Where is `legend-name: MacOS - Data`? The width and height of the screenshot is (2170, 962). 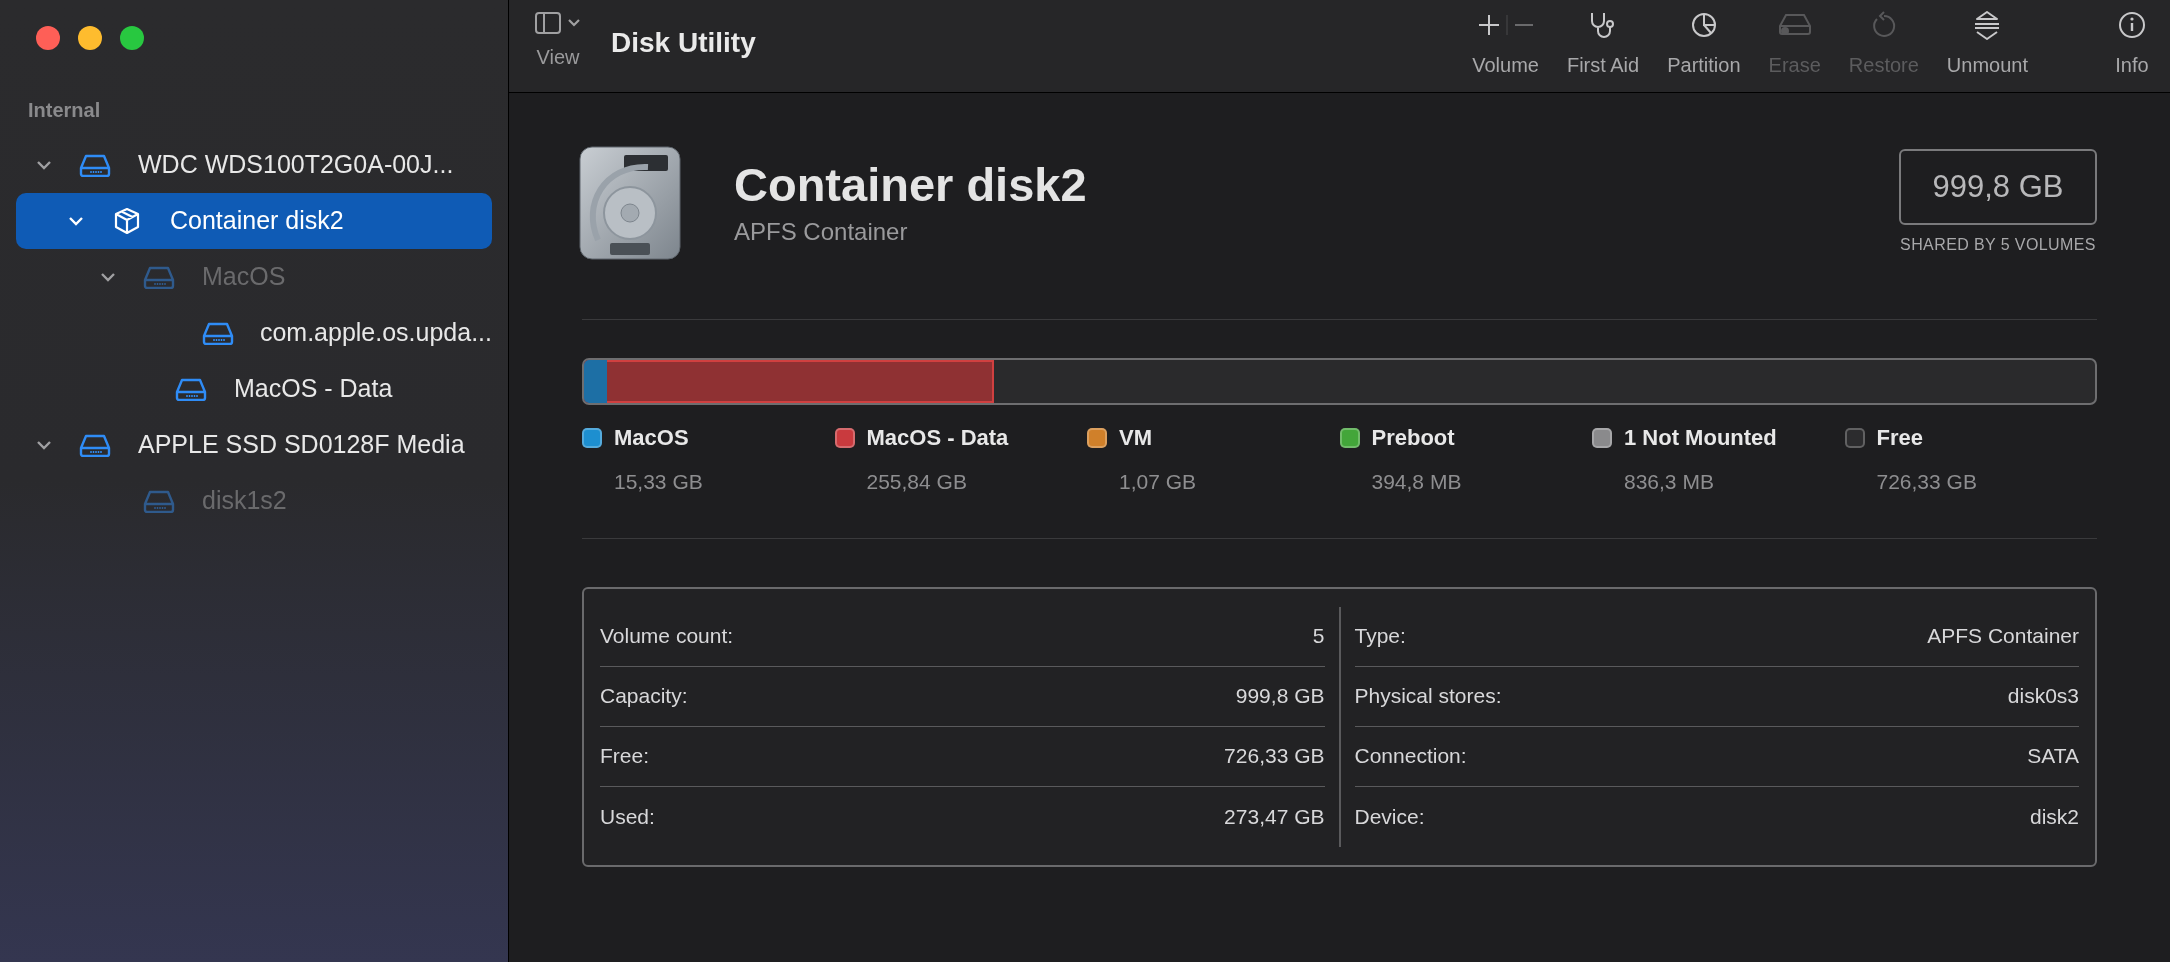
legend-name: MacOS - Data is located at coordinates (937, 438).